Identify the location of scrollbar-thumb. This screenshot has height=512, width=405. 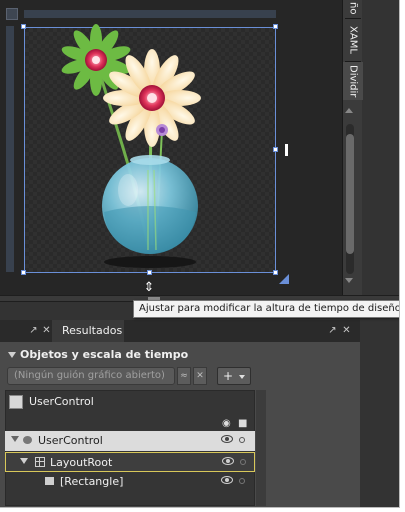
(350, 194).